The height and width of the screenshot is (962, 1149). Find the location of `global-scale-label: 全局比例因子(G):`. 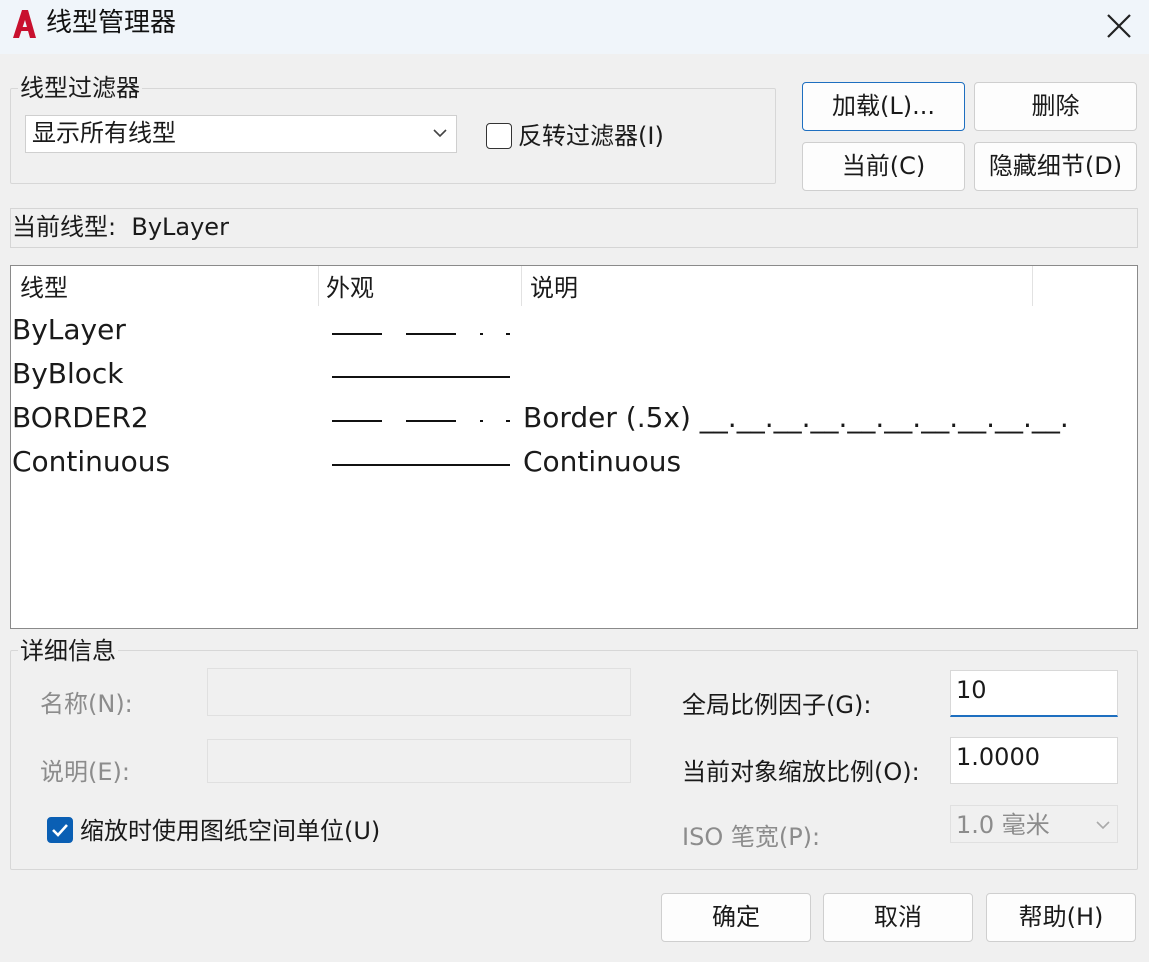

global-scale-label: 全局比例因子(G): is located at coordinates (777, 705).